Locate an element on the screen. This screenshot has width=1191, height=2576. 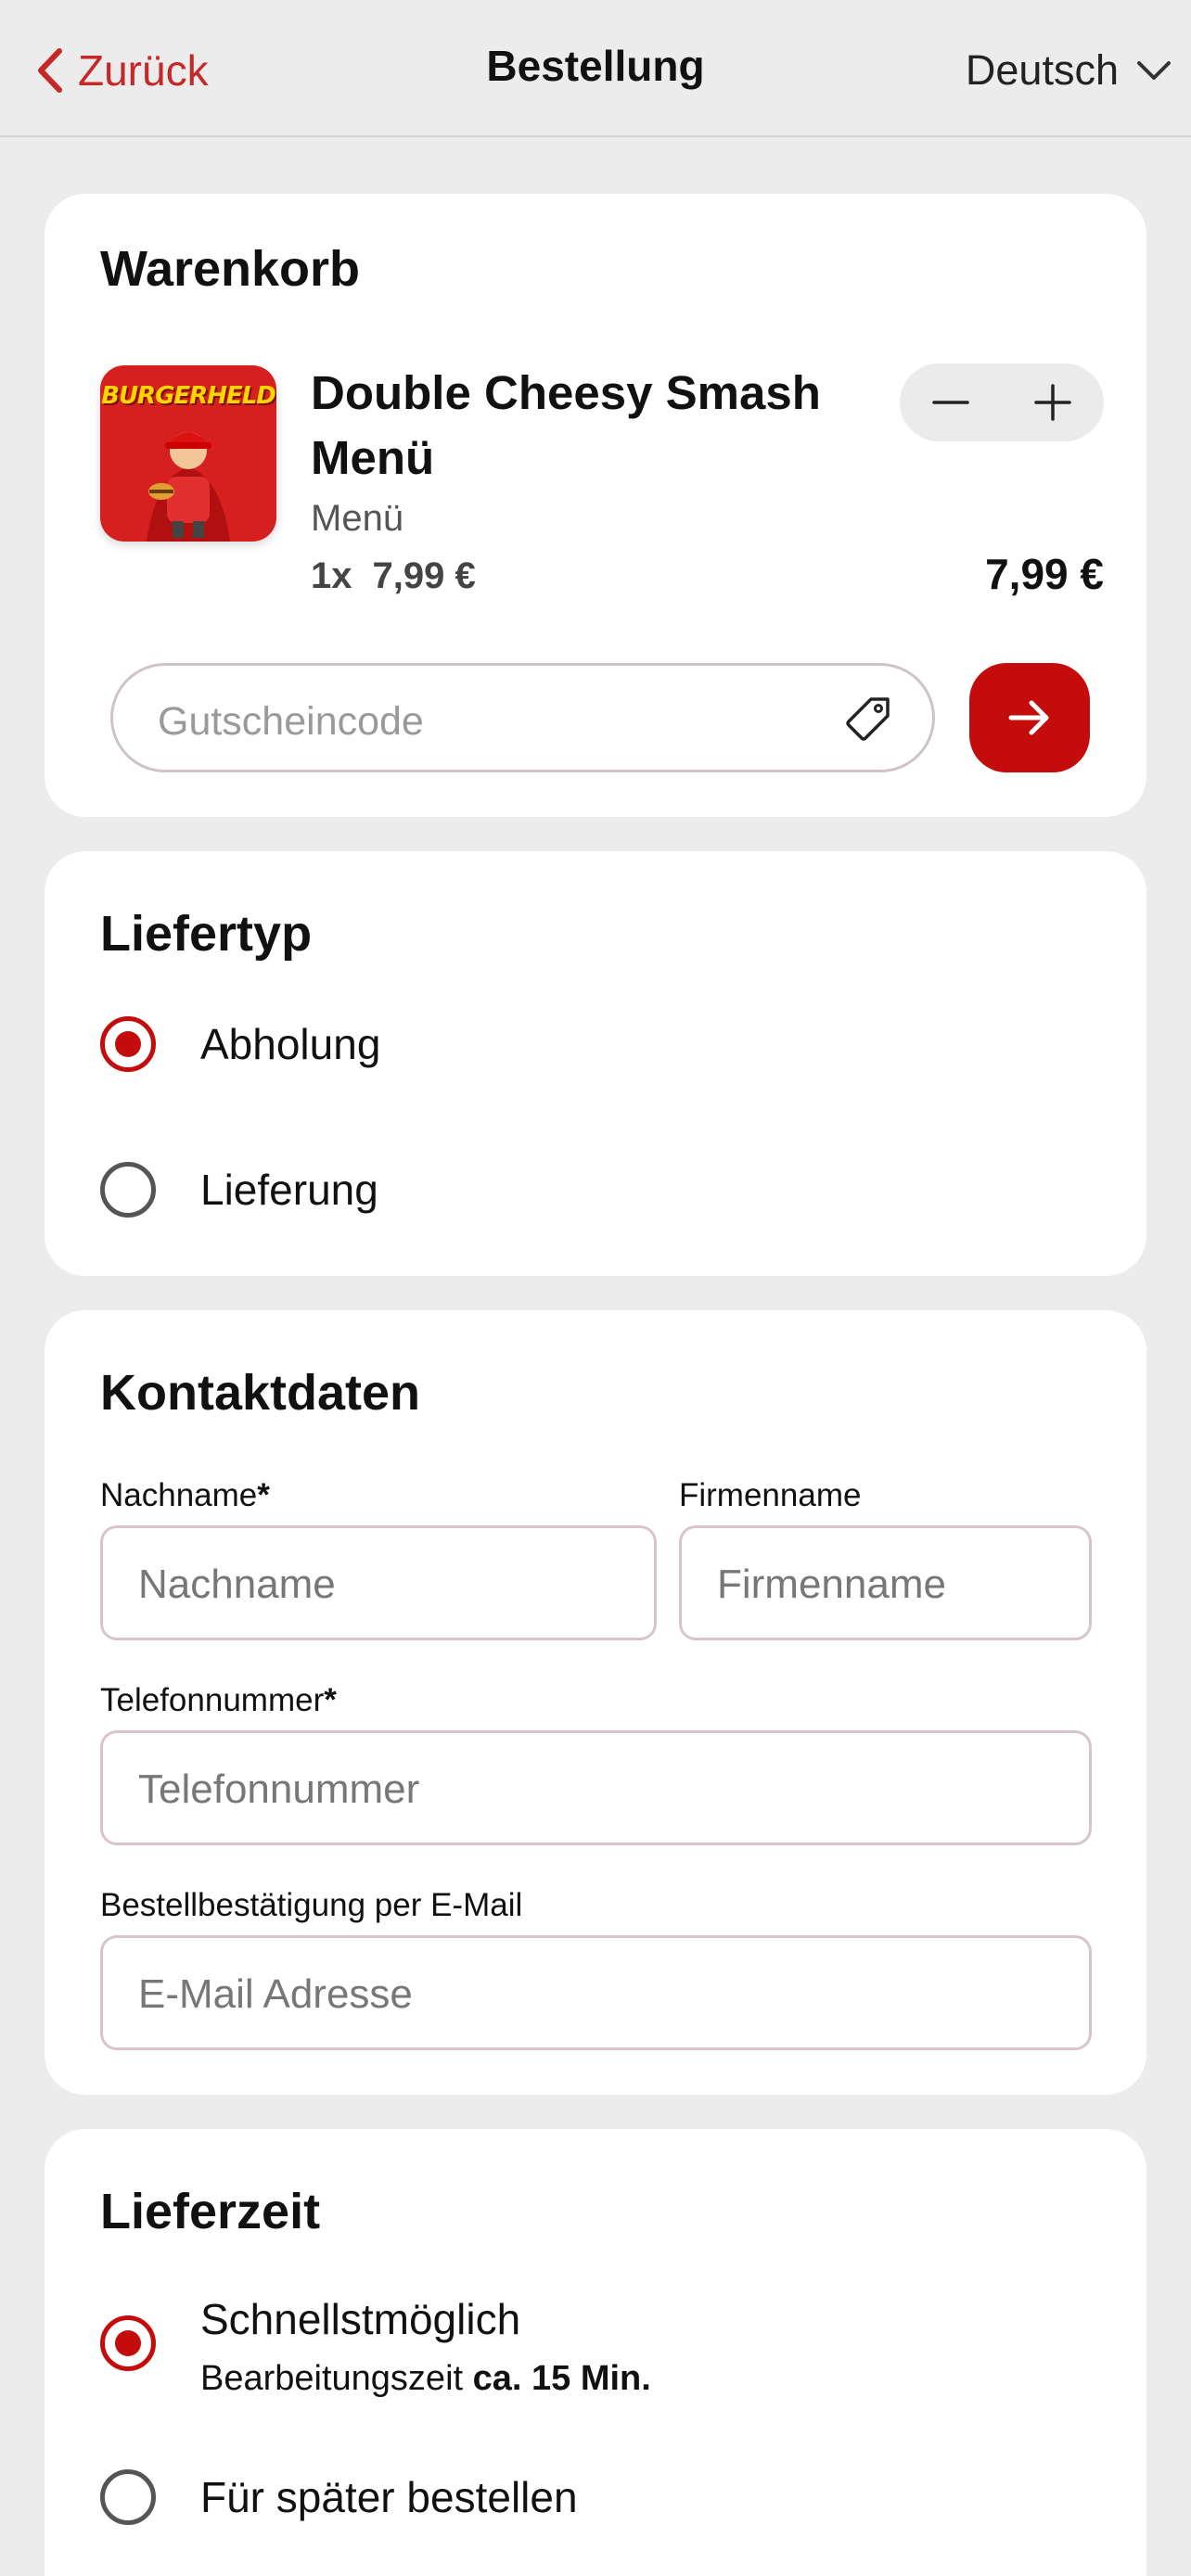
delivery-time-option-label: Für später bestellen is located at coordinates (389, 2497).